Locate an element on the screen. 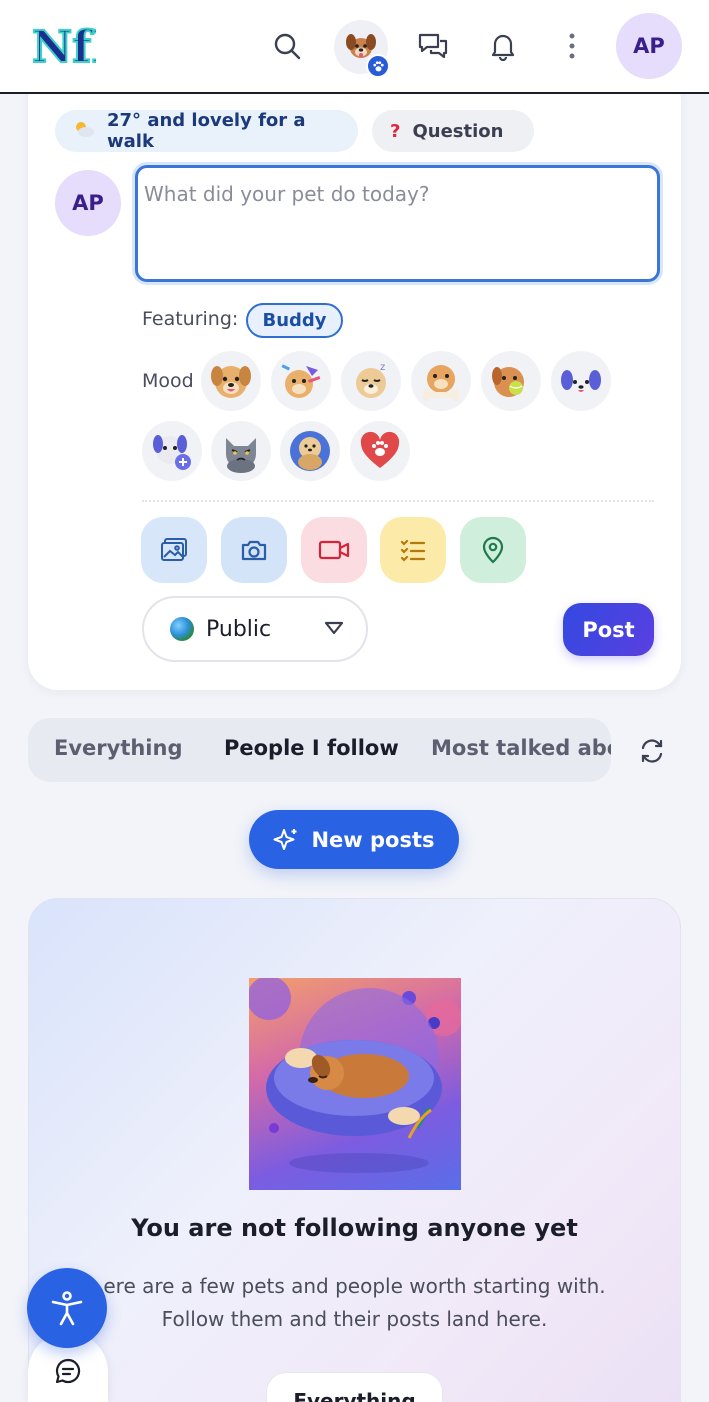 The height and width of the screenshot is (1402, 709). tab-people-i-follow: People I follow is located at coordinates (311, 748).